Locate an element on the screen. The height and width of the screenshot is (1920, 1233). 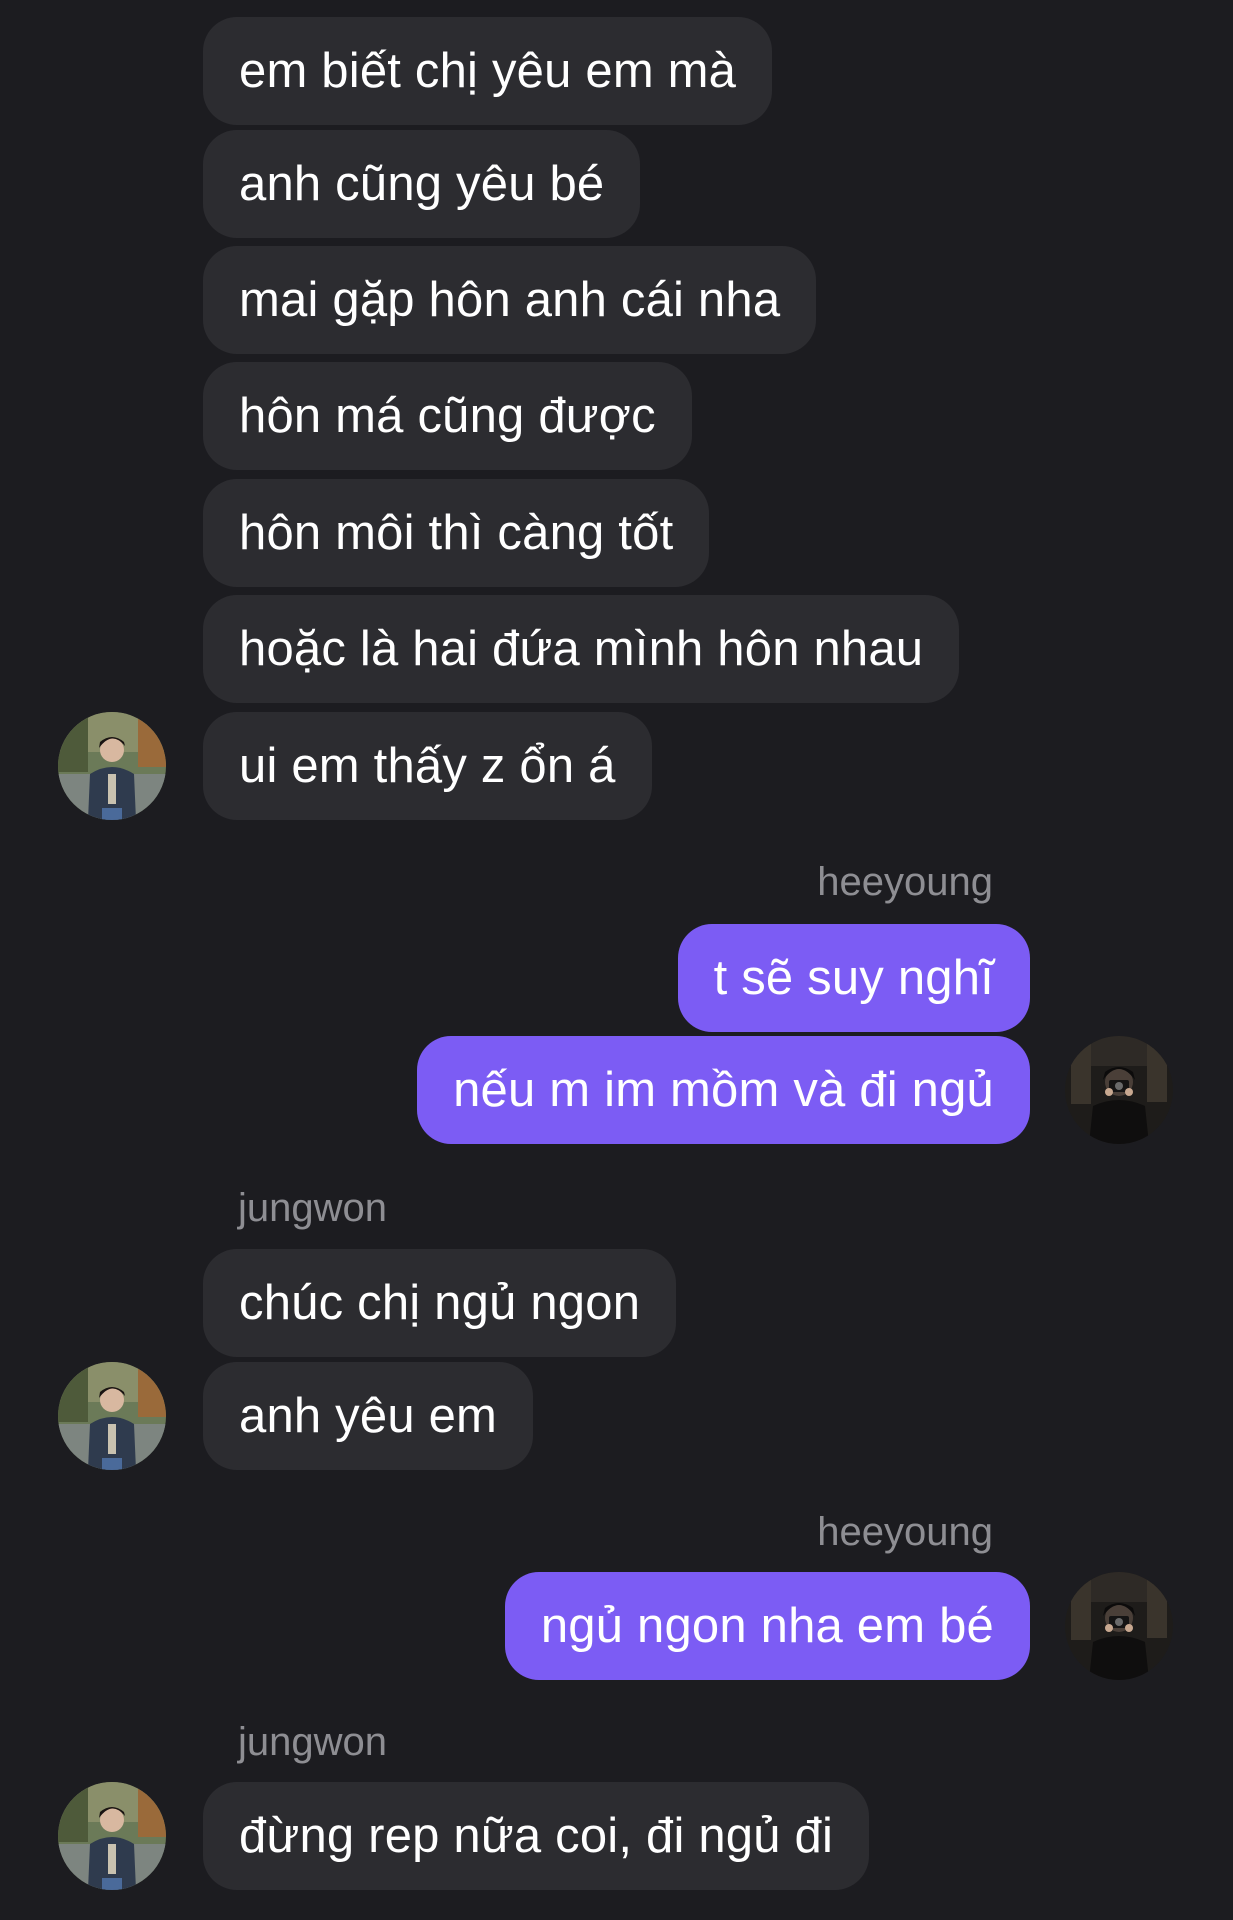
message-bubble-incoming: chúc chị ngủ ngon is located at coordinates (440, 1303).